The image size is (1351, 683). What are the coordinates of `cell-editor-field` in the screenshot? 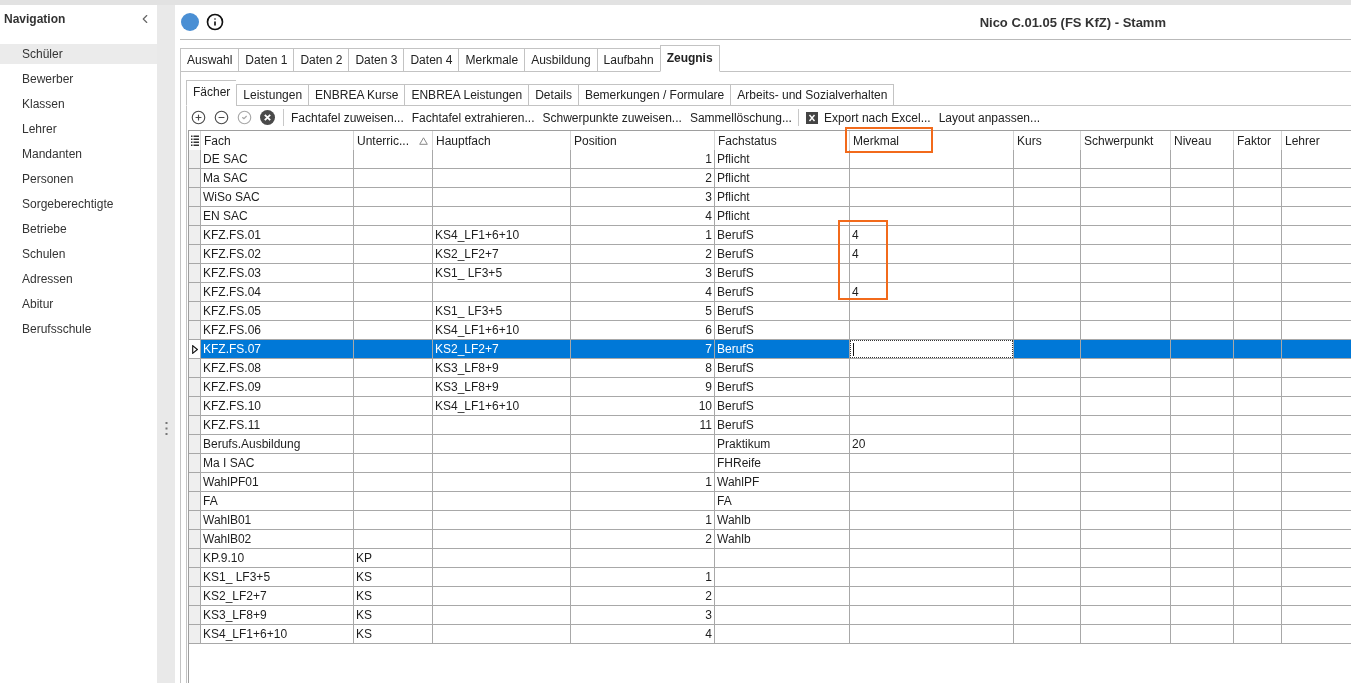 It's located at (931, 349).